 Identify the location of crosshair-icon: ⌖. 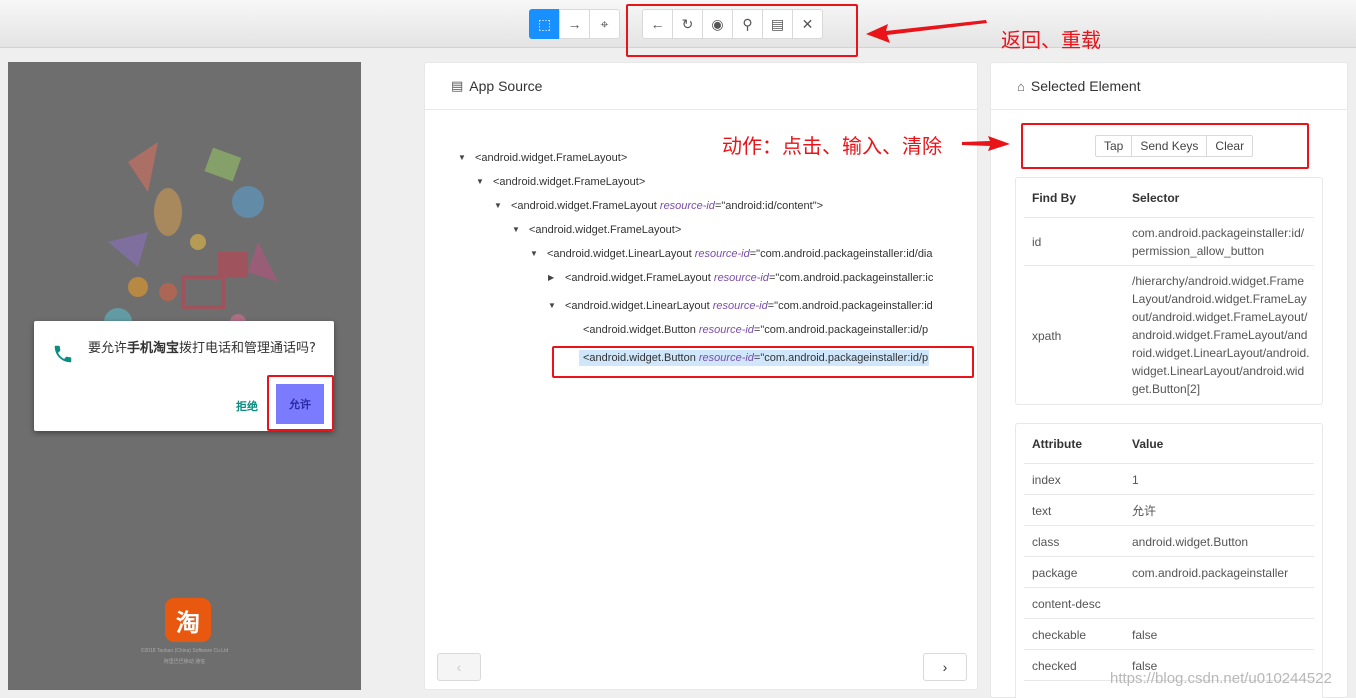
(604, 23).